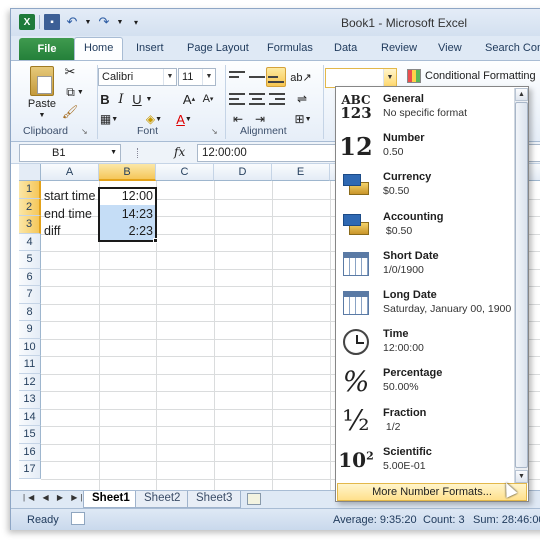  Describe the element at coordinates (30, 435) in the screenshot. I see `row-header: 15` at that location.